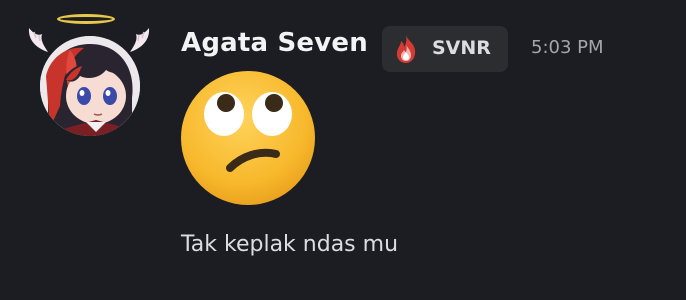 This screenshot has height=300, width=686. What do you see at coordinates (248, 138) in the screenshot?
I see `face-with-rolling-eyes-emoji` at bounding box center [248, 138].